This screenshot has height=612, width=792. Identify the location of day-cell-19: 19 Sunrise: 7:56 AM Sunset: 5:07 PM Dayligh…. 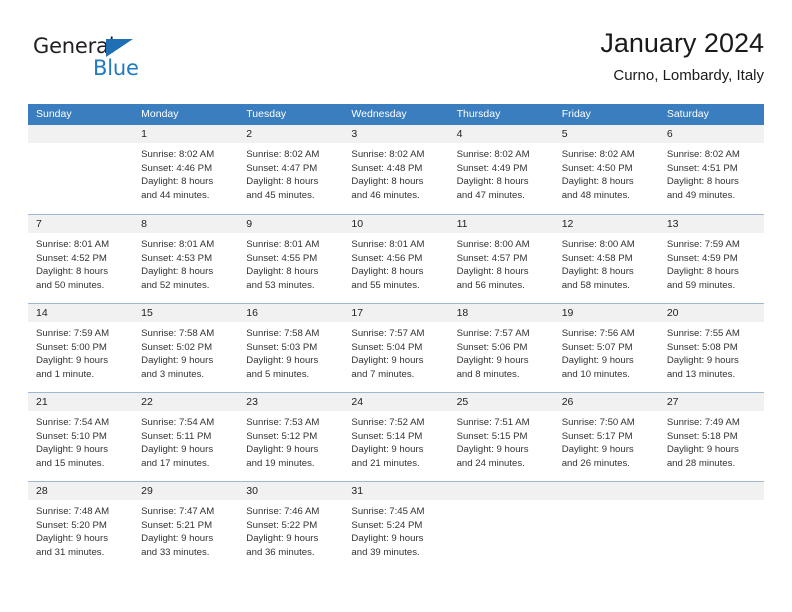
(606, 348).